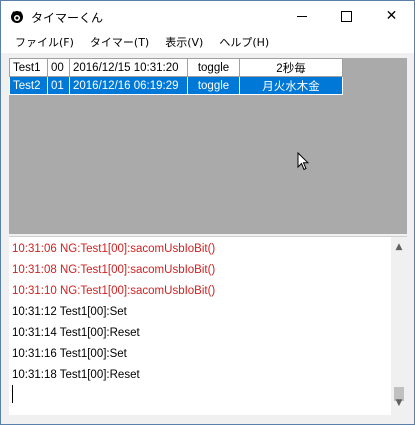  What do you see at coordinates (76, 333) in the screenshot?
I see `log-line: 10:31:14 Test1[00]:Reset` at bounding box center [76, 333].